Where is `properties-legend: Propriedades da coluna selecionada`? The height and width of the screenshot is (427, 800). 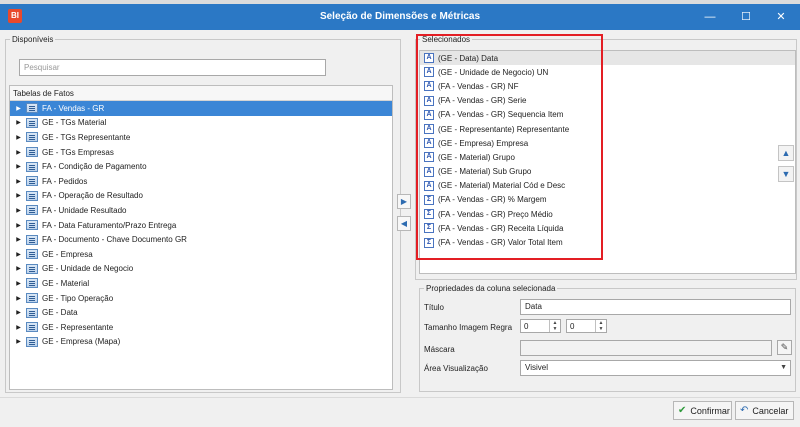
properties-legend: Propriedades da coluna selecionada is located at coordinates (491, 288).